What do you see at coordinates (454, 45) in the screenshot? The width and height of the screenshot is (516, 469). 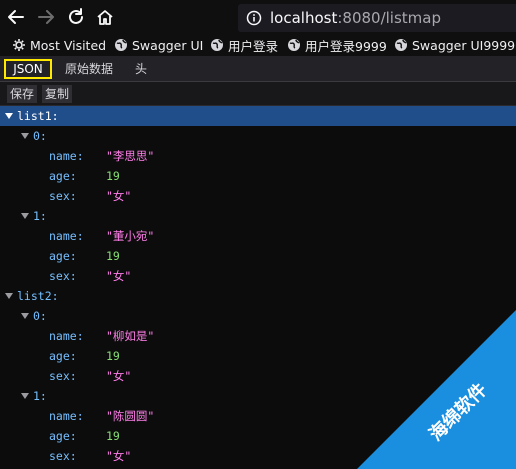 I see `bookmark-swagger-ui-9999: Swagger UI9999` at bounding box center [454, 45].